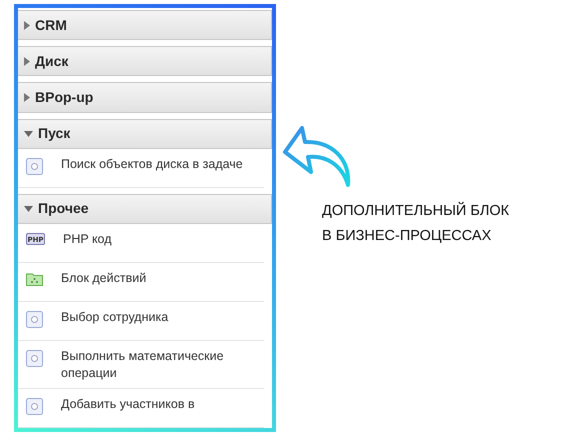 The image size is (563, 447). What do you see at coordinates (145, 133) in the screenshot?
I see `group-header: Пуск` at bounding box center [145, 133].